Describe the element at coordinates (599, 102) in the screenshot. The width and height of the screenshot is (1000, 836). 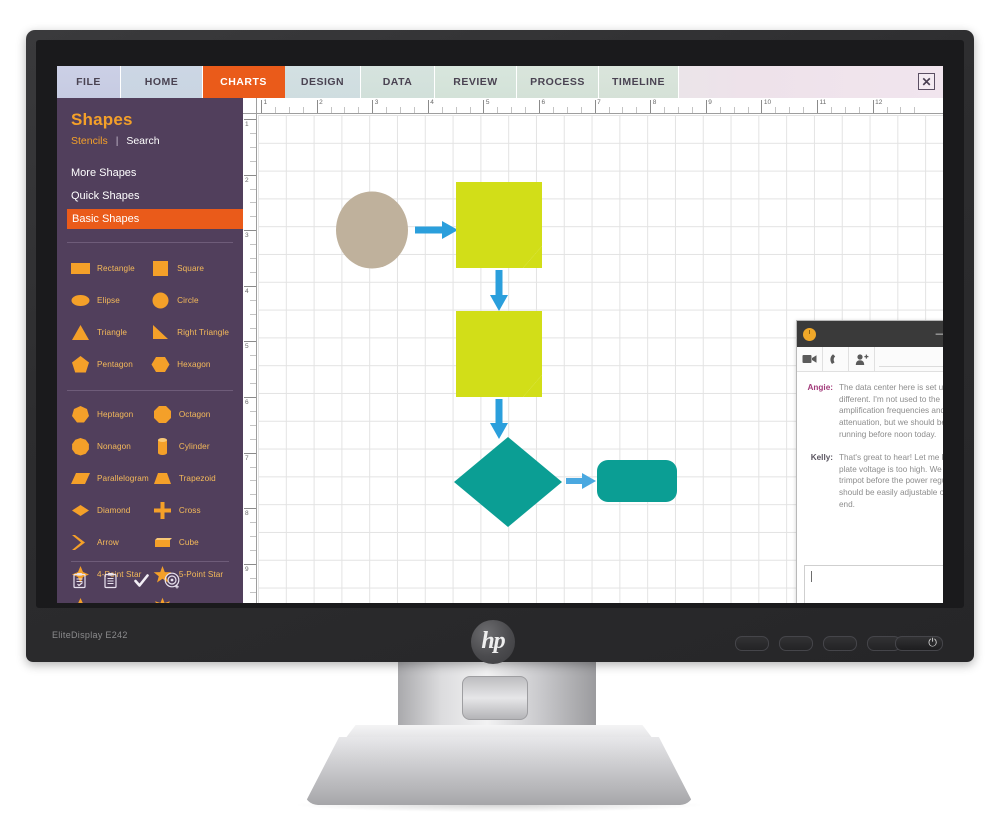
I see `ruler-h-label: 7` at that location.